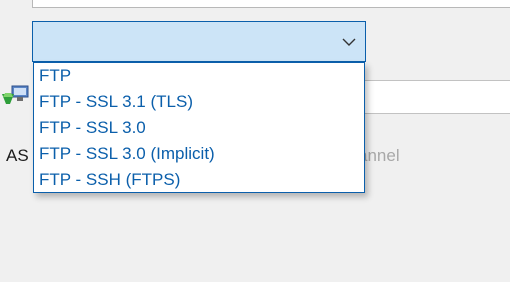 This screenshot has width=510, height=282. Describe the element at coordinates (199, 102) in the screenshot. I see `option-ftp-ssl-3-1-tls: FTP - SSL 3.1 (TLS)` at that location.